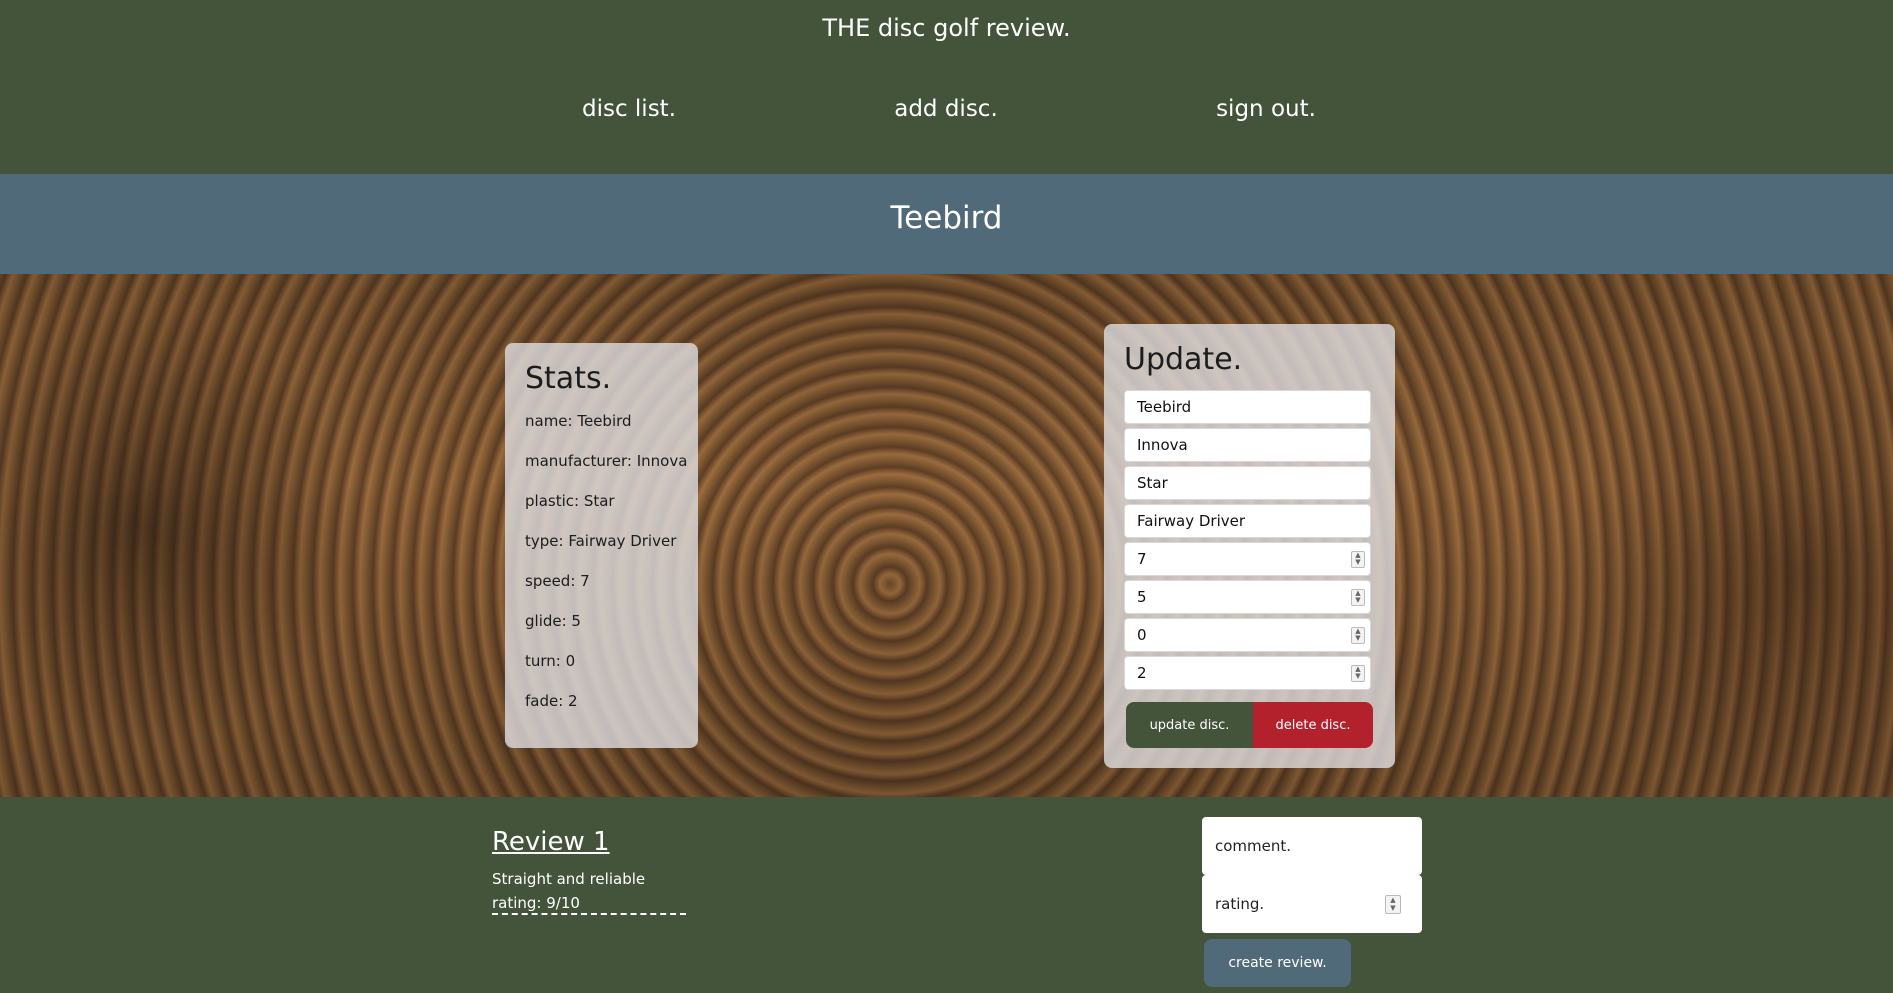 Image resolution: width=1893 pixels, height=993 pixels. What do you see at coordinates (946, 109) in the screenshot?
I see `nav-add-disc-link: add disc.` at bounding box center [946, 109].